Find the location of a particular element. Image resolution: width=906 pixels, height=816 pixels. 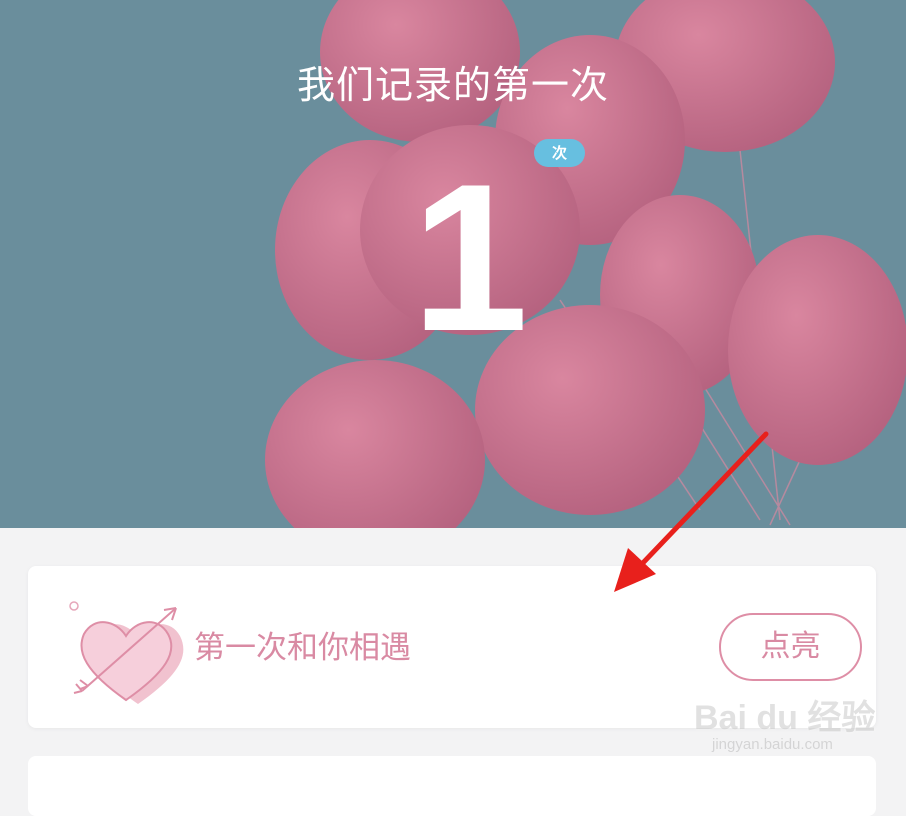

heart-arrow-icon is located at coordinates (126, 652).